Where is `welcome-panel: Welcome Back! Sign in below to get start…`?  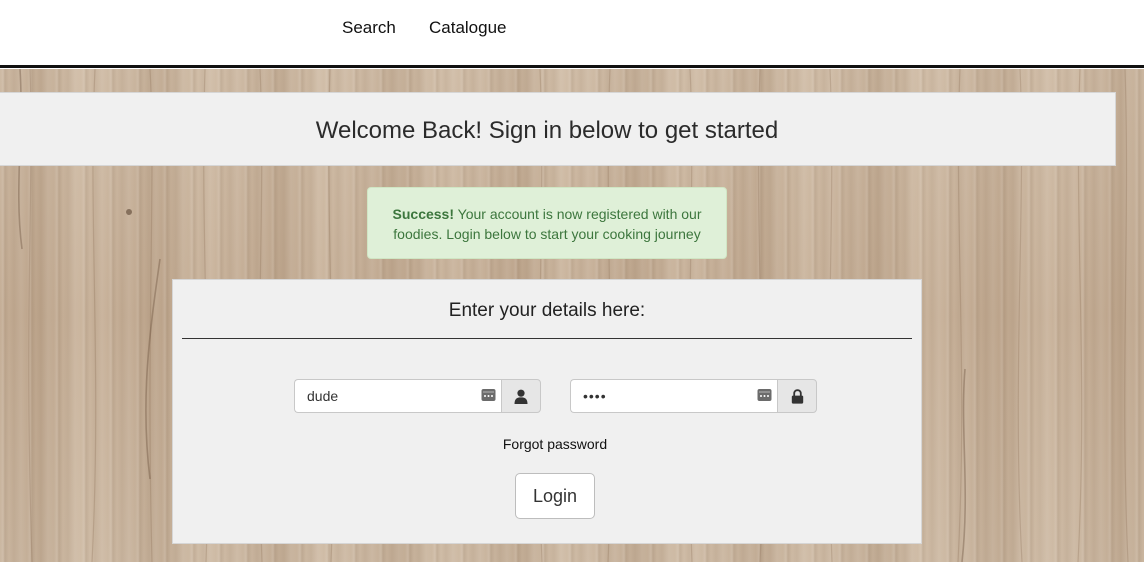
welcome-panel: Welcome Back! Sign in below to get start… is located at coordinates (558, 129).